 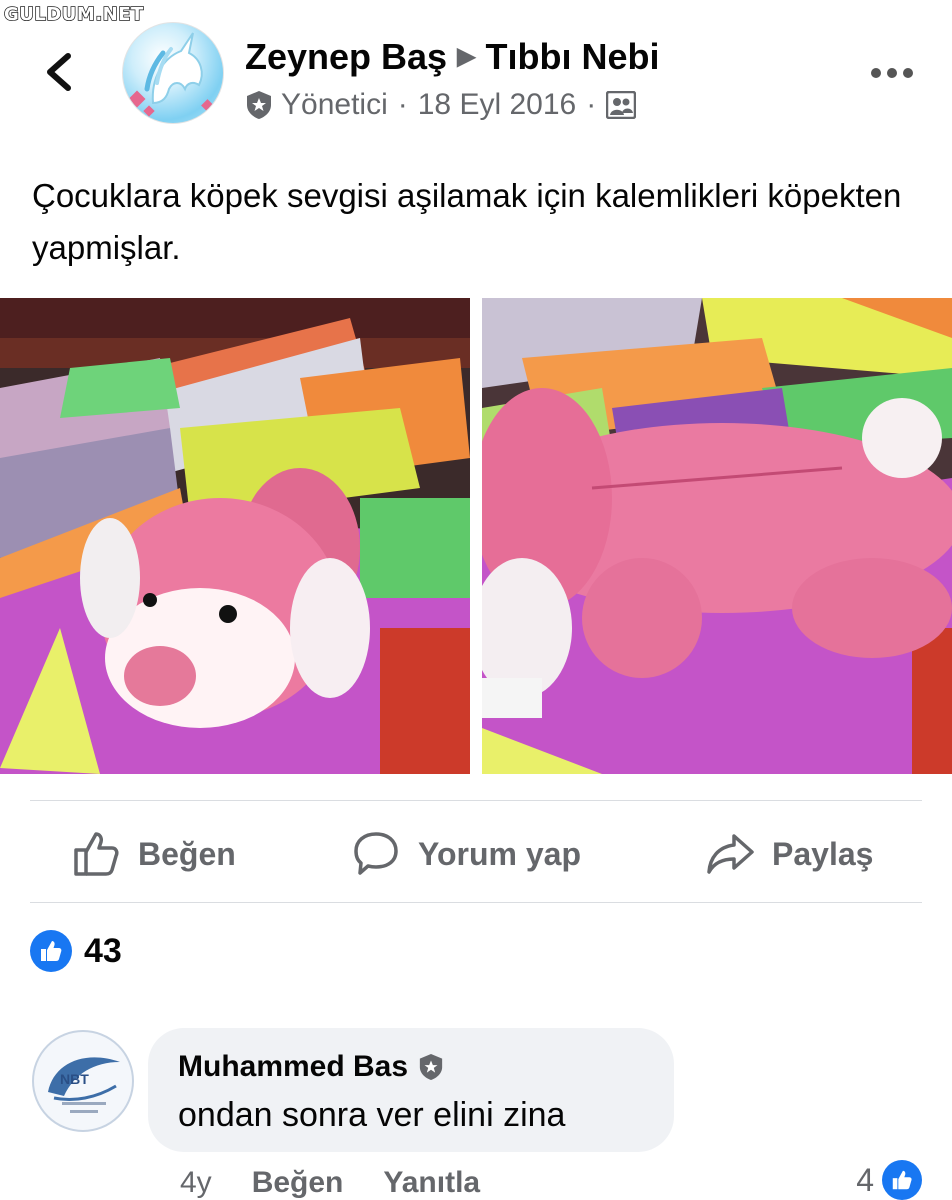 I want to click on comment-time: 4y, so click(x=196, y=1183).